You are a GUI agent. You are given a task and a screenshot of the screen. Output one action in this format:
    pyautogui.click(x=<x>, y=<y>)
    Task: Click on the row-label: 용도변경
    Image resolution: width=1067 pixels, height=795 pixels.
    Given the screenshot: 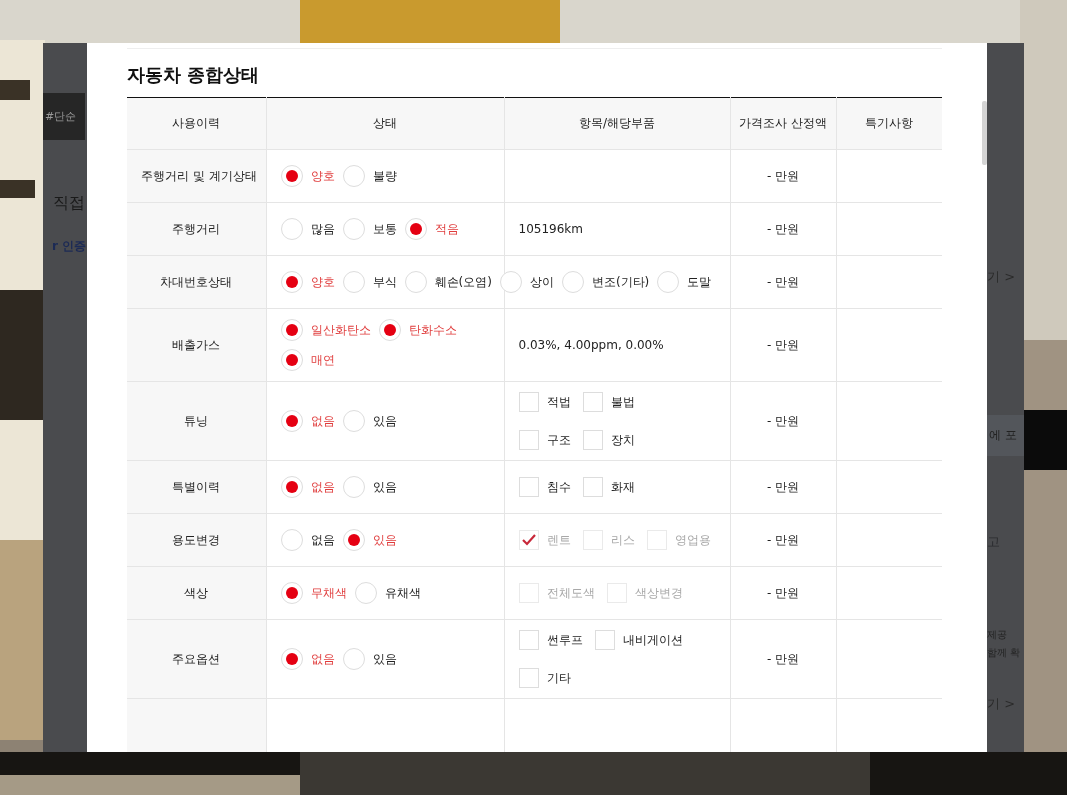 What is the action you would take?
    pyautogui.click(x=196, y=540)
    